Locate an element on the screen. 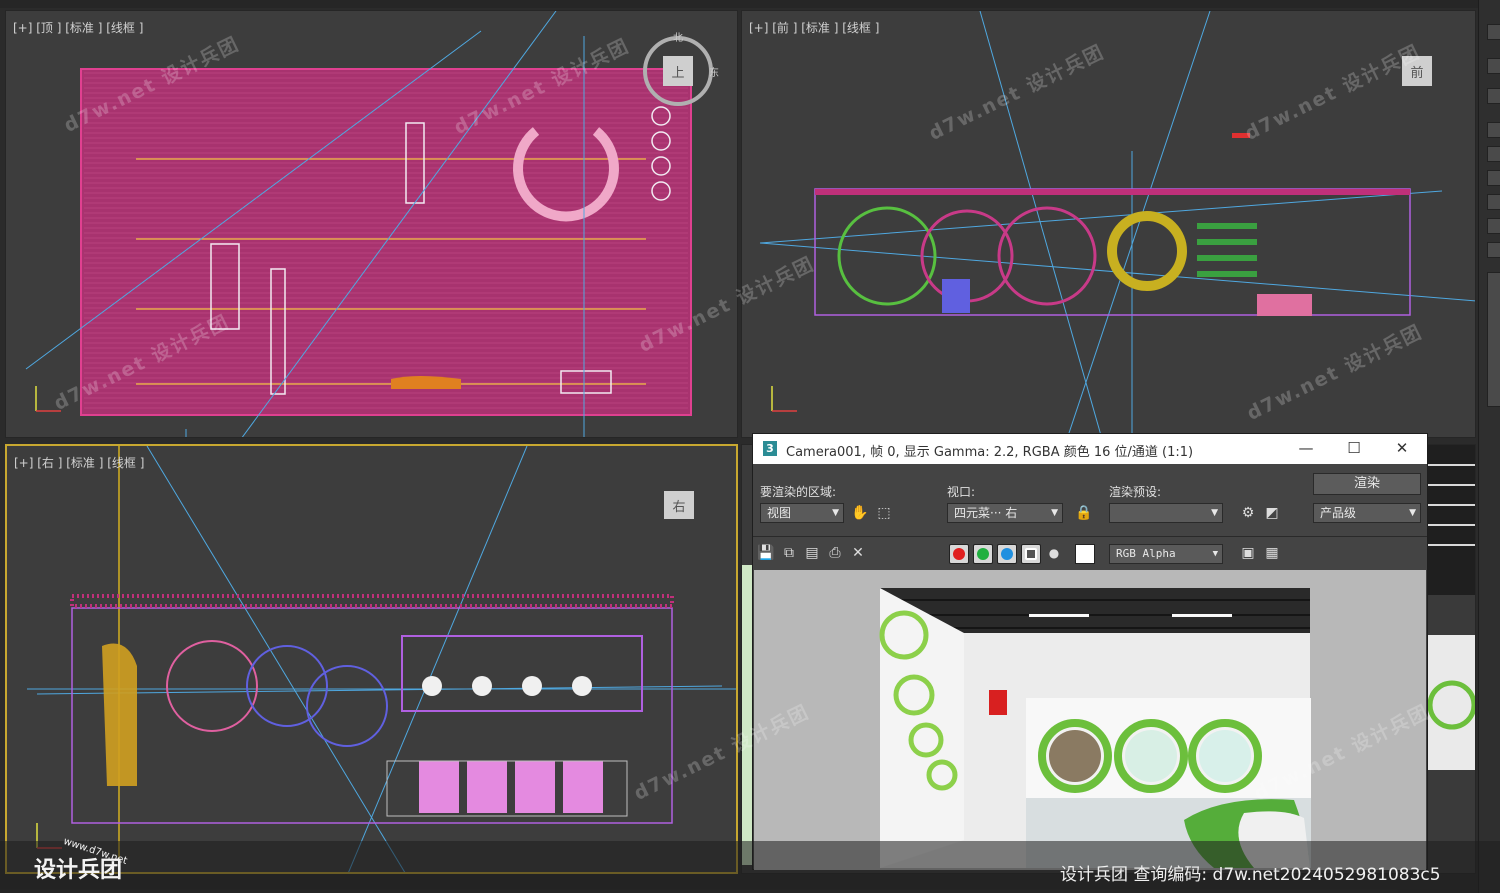 This screenshot has width=1500, height=893. viewcube-face-right: 右 is located at coordinates (678, 507).